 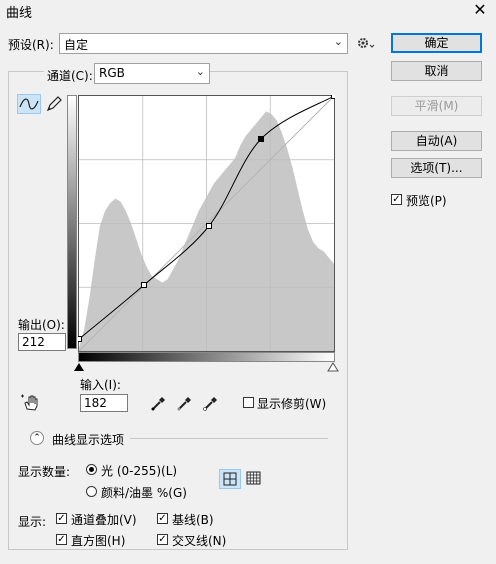 I want to click on output-label: 输出(O):, so click(x=41, y=325).